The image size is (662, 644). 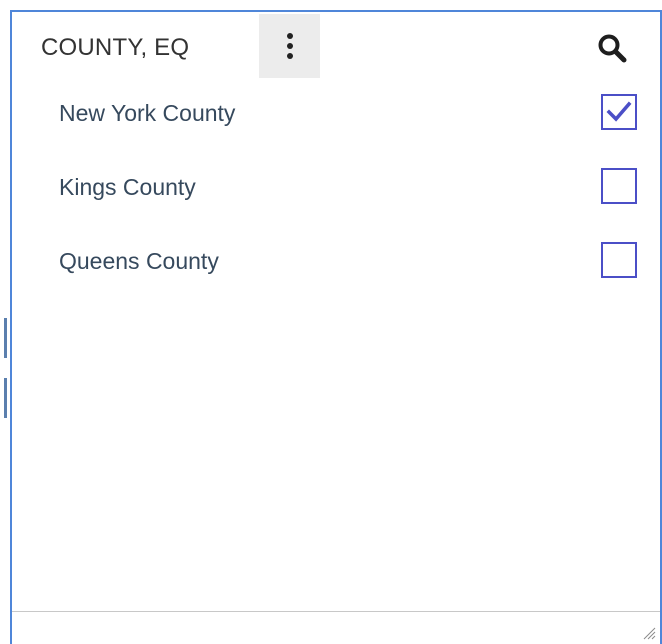 I want to click on filter-title: COUNTY, EQ, so click(x=115, y=47).